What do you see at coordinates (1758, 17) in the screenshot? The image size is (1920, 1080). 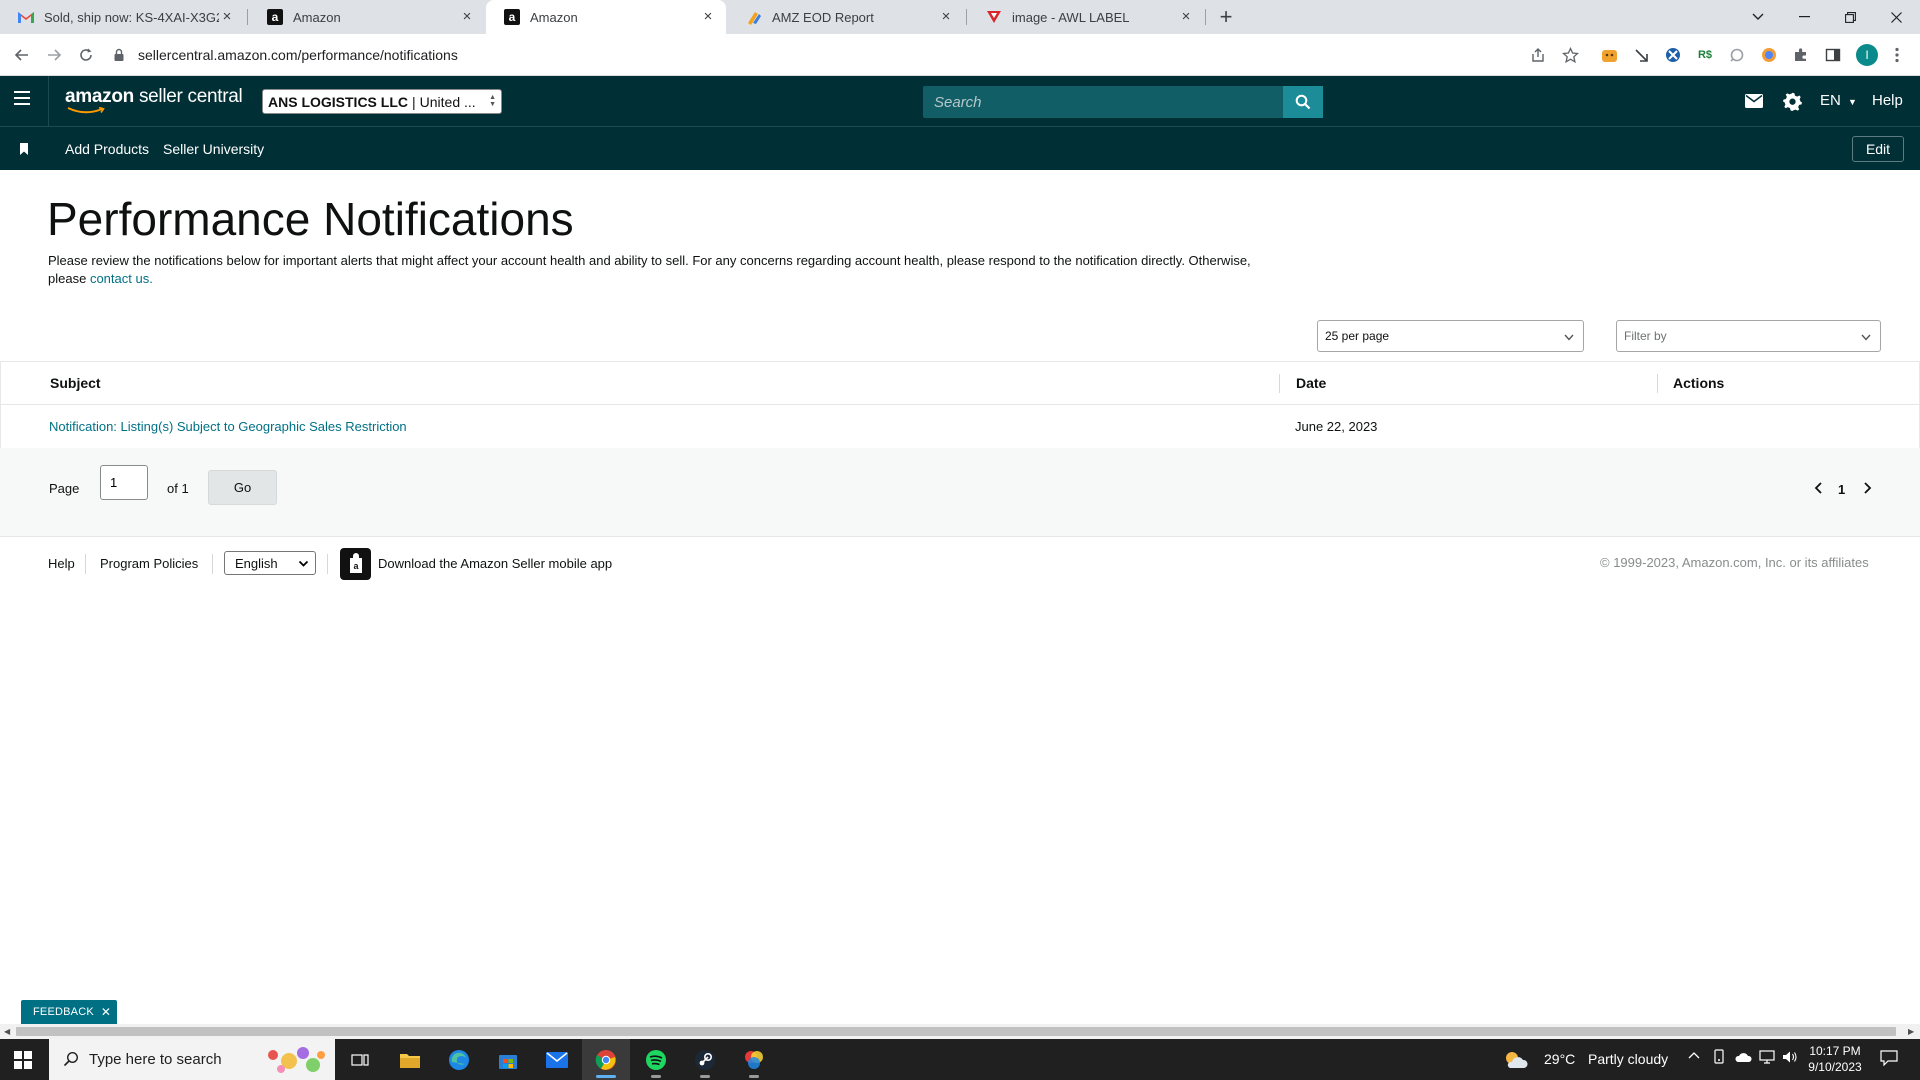 I see `tab-search-chevron-icon` at bounding box center [1758, 17].